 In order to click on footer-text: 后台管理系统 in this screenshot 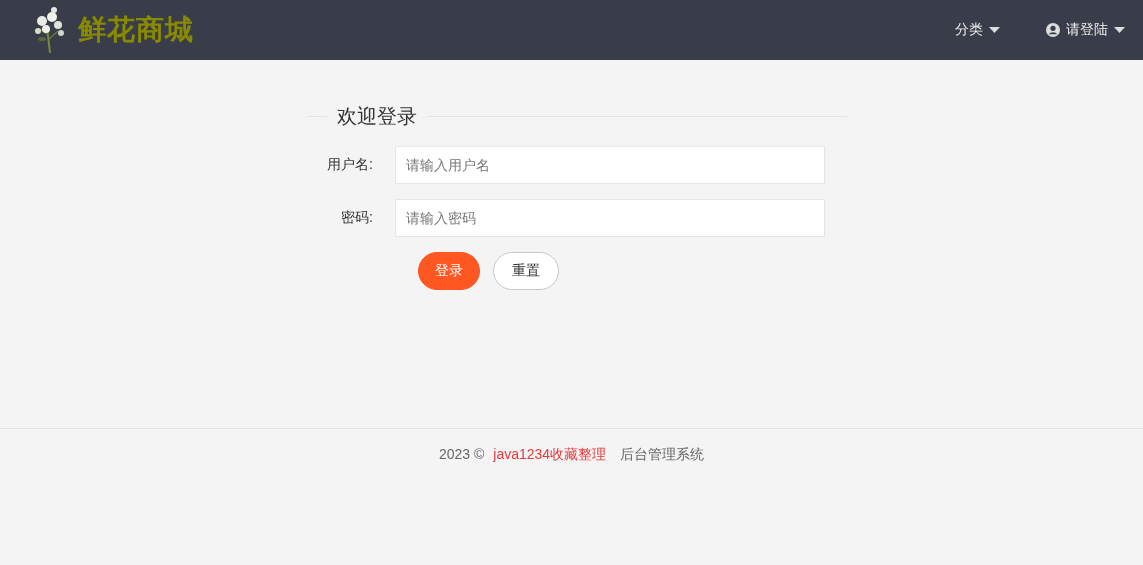, I will do `click(662, 454)`.